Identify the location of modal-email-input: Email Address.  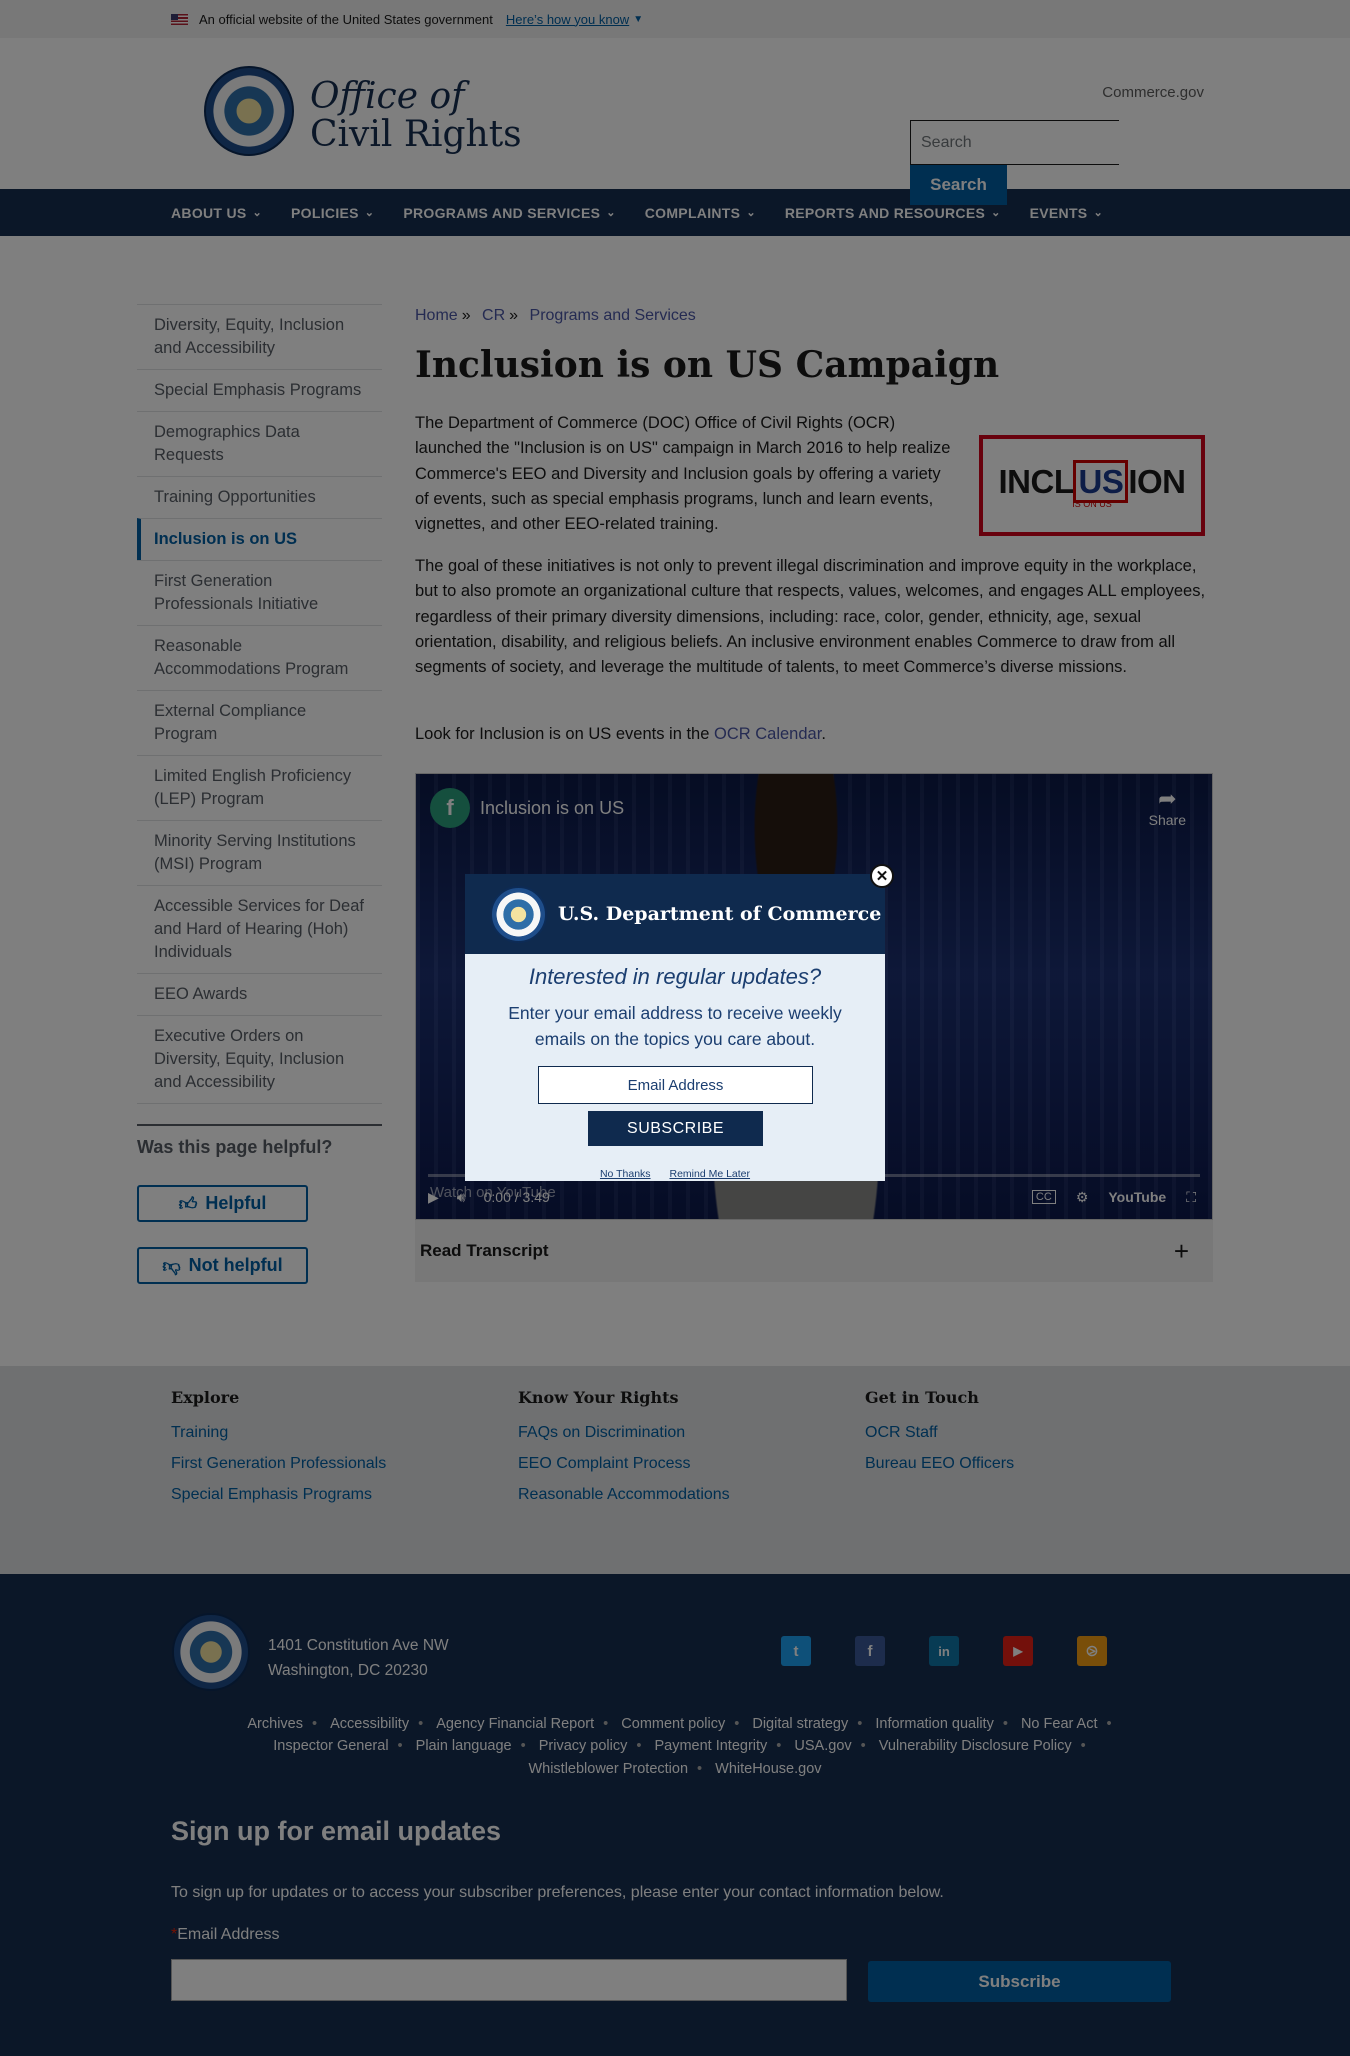
(675, 1085).